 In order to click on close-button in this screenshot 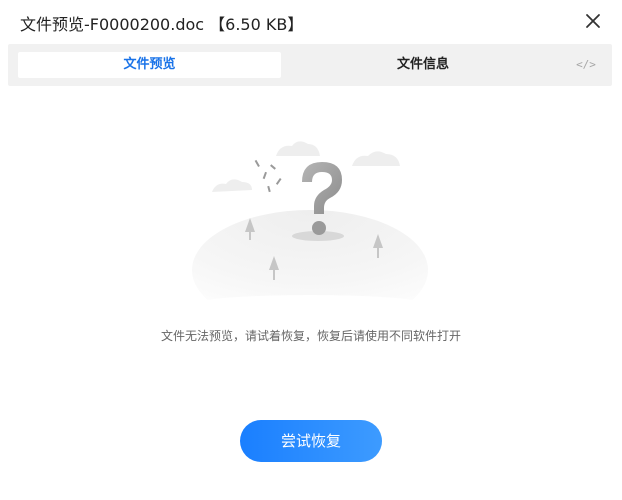, I will do `click(593, 21)`.